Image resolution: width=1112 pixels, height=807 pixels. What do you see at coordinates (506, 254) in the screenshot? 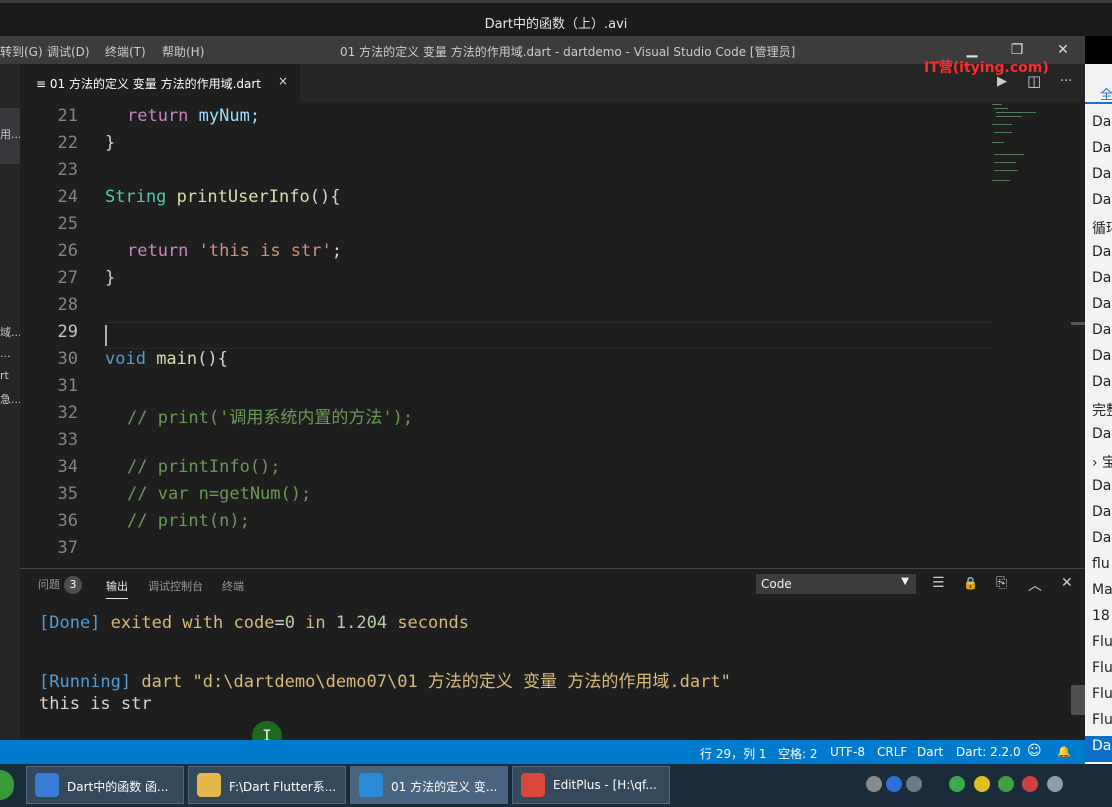
I see `code-line: 26 return 'this is str';` at bounding box center [506, 254].